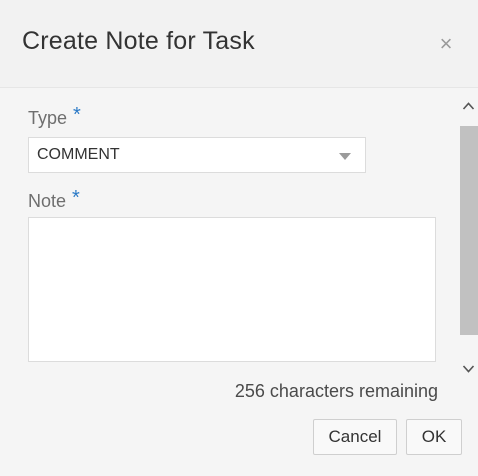 The width and height of the screenshot is (478, 476). I want to click on cancel-button: Cancel, so click(355, 437).